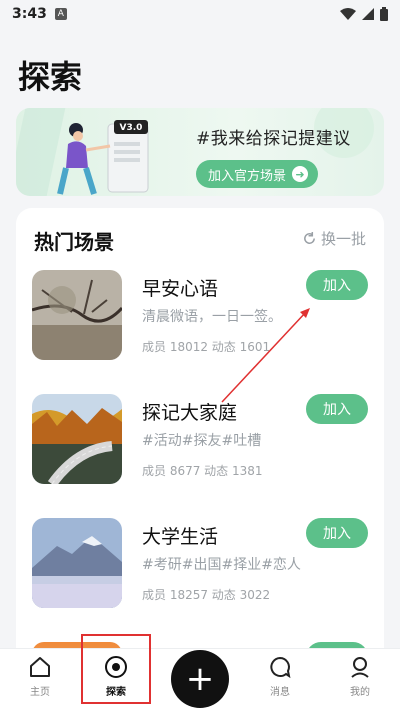  I want to click on tab-messages-label: 消息, so click(280, 692).